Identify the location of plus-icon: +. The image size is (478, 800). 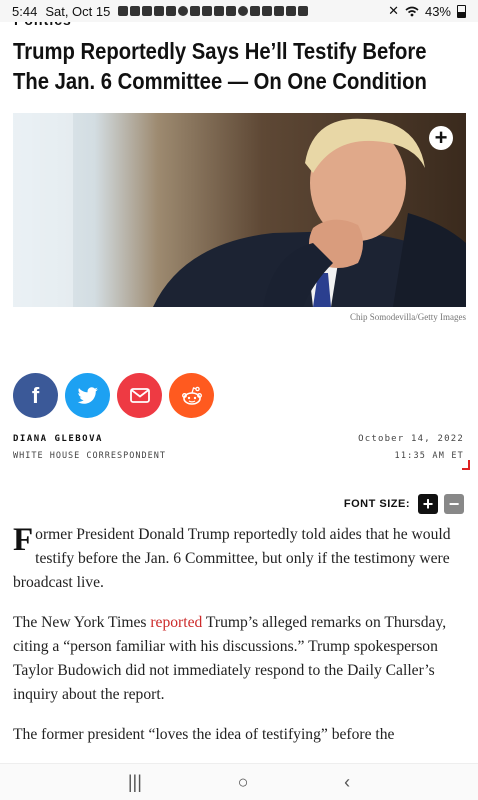
(441, 137).